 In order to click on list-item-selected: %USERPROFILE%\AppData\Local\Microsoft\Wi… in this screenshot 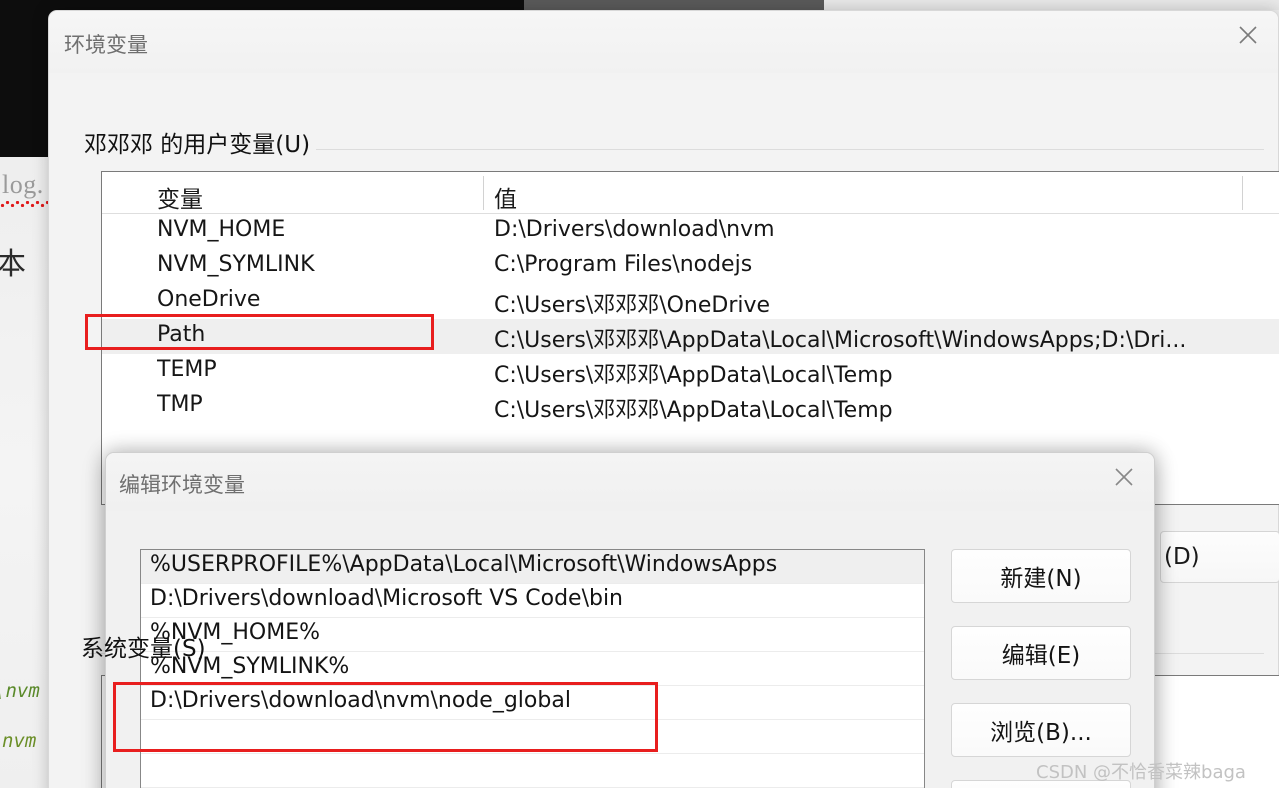, I will do `click(532, 567)`.